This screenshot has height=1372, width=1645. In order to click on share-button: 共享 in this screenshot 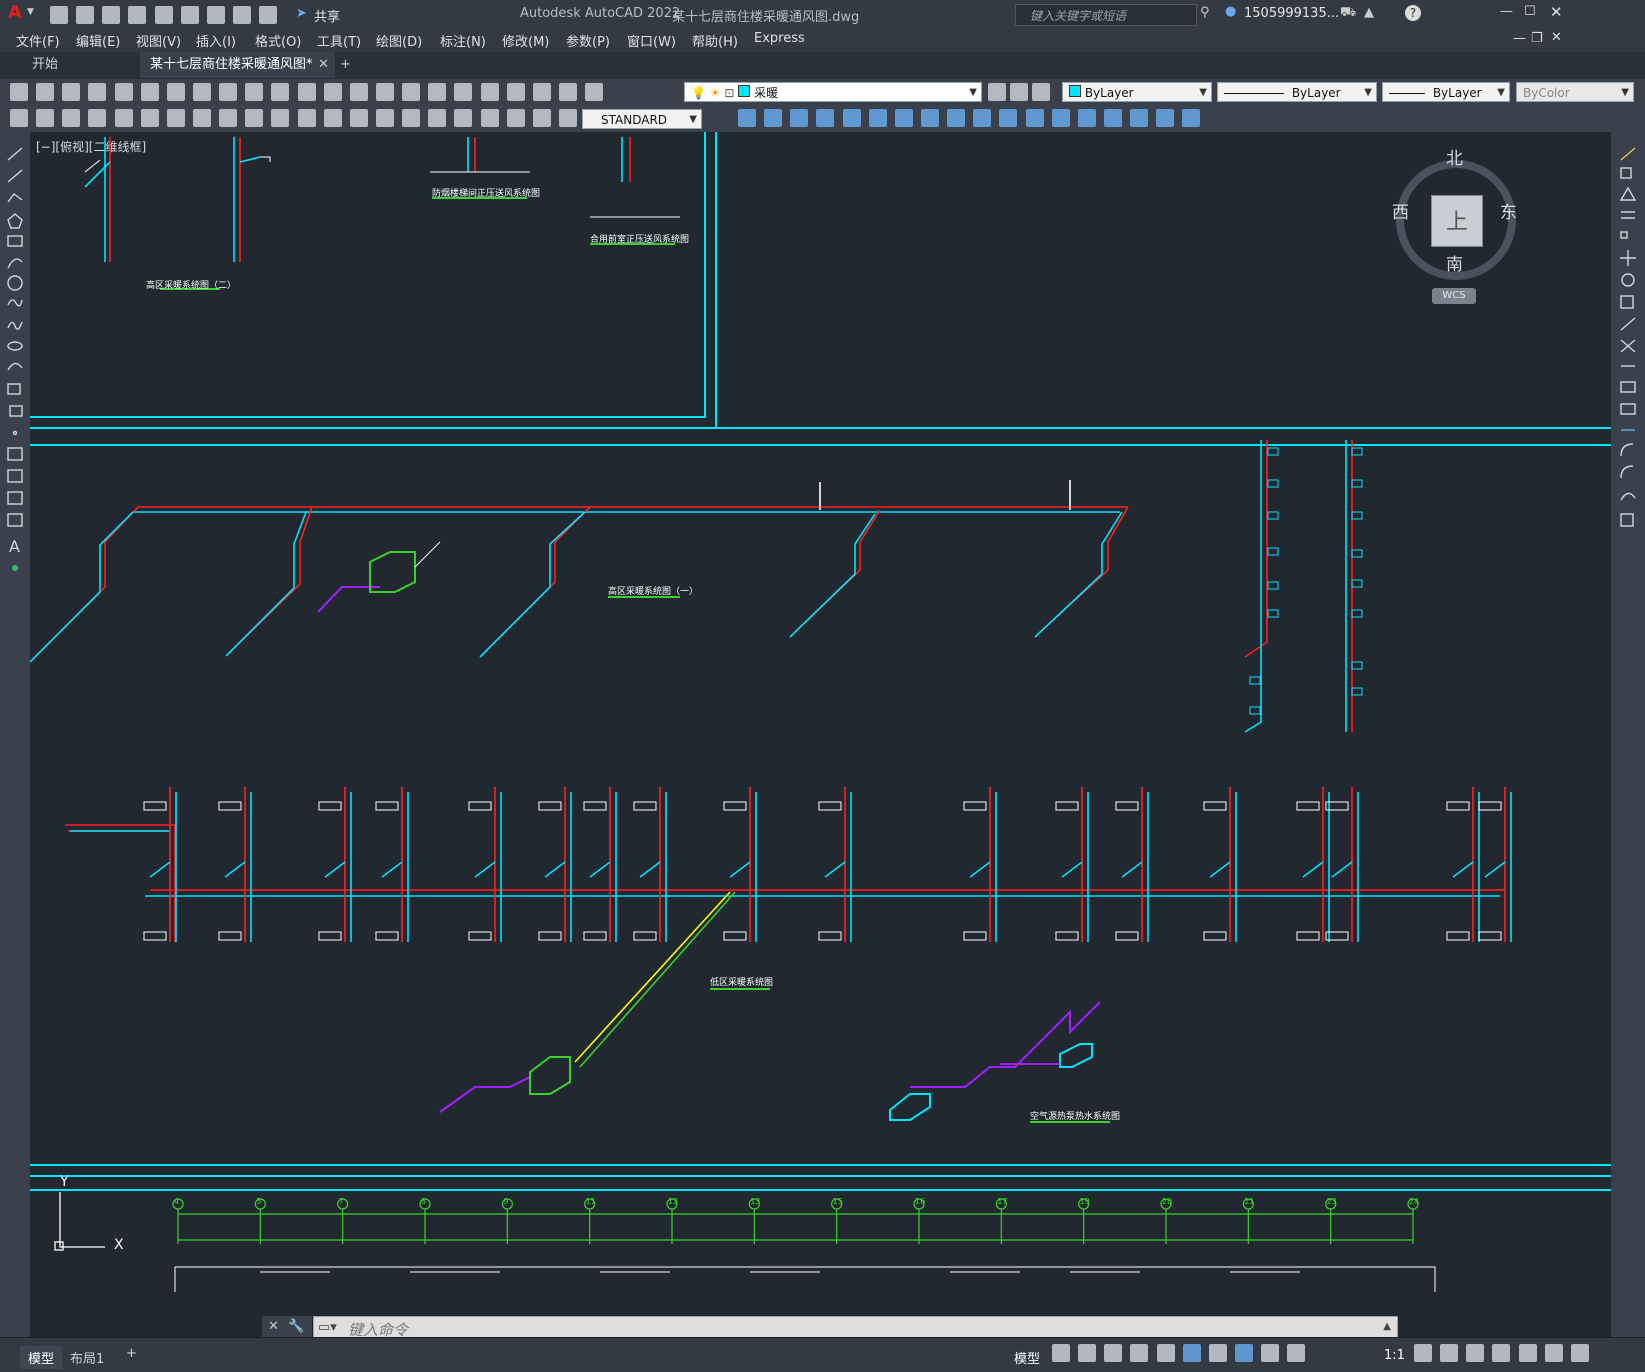, I will do `click(327, 15)`.